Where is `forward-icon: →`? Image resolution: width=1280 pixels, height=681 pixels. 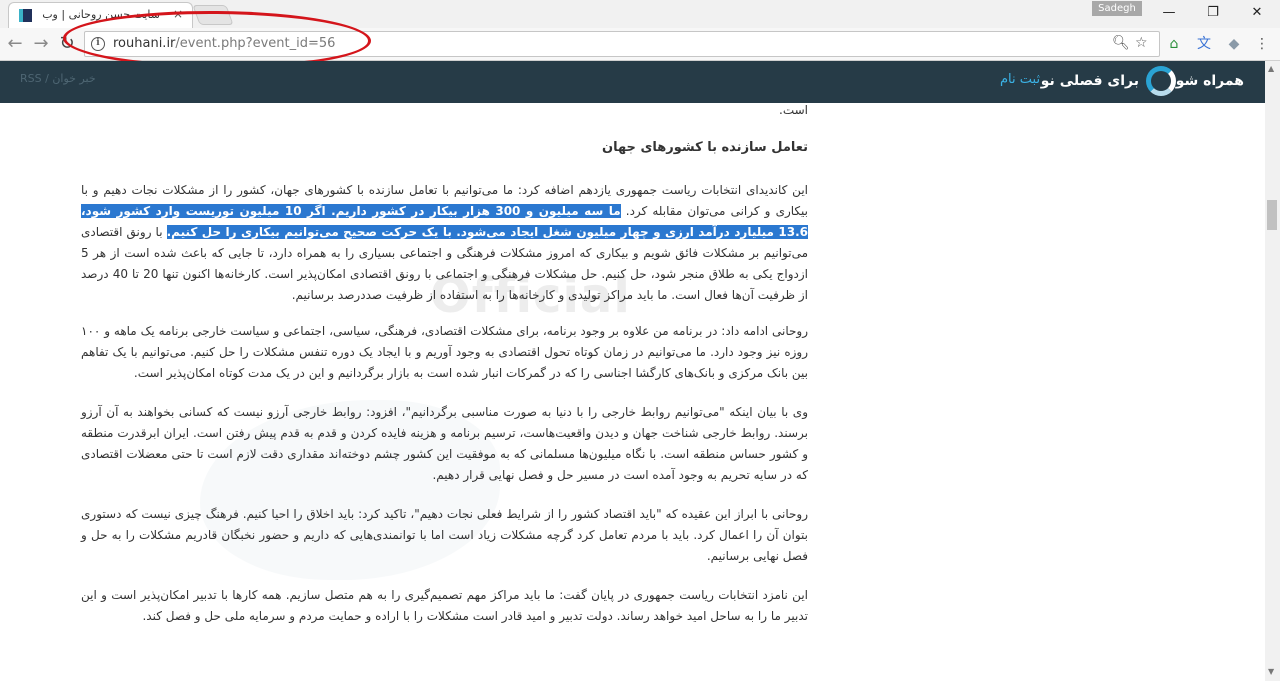
forward-icon: → is located at coordinates (41, 44).